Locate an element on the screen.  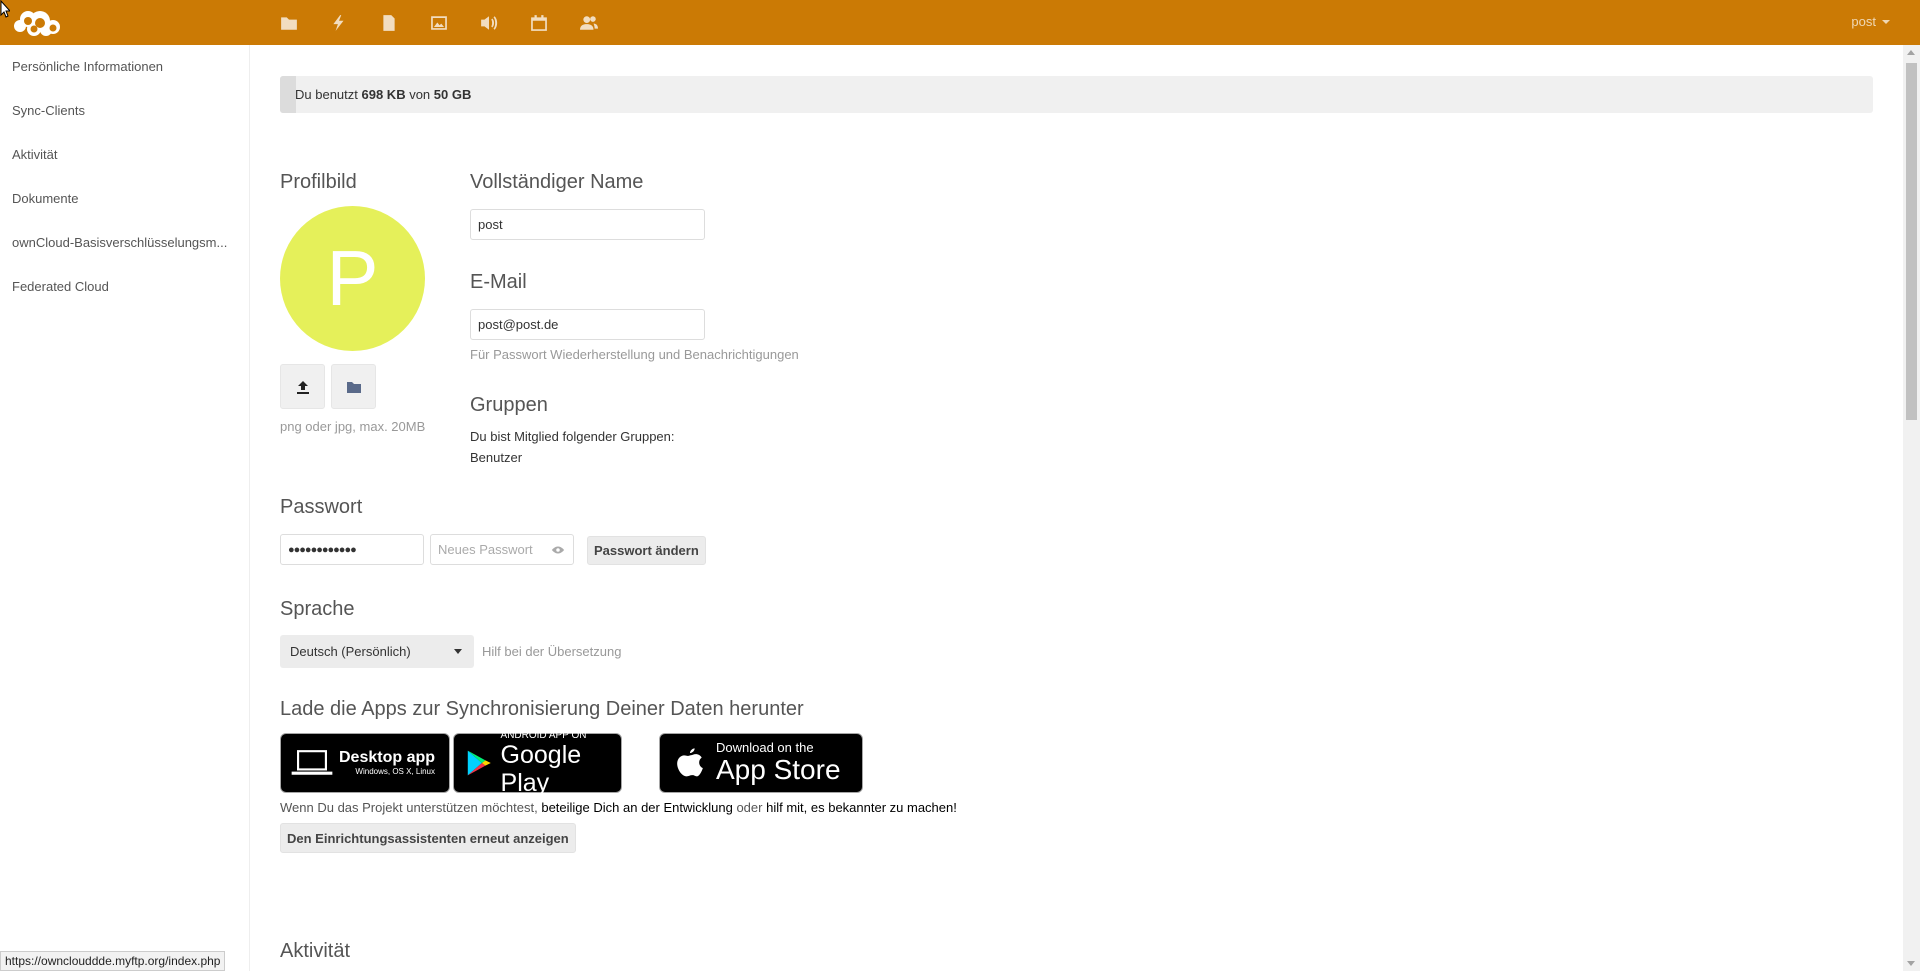
scroll-thumb is located at coordinates (1911, 241).